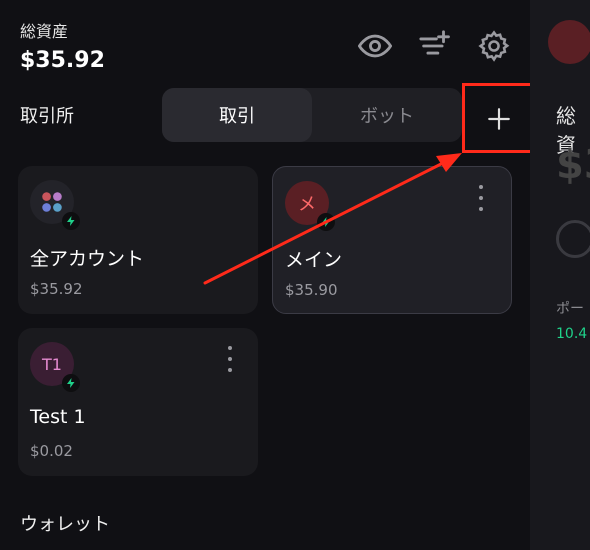  I want to click on account-name: メイン, so click(314, 260).